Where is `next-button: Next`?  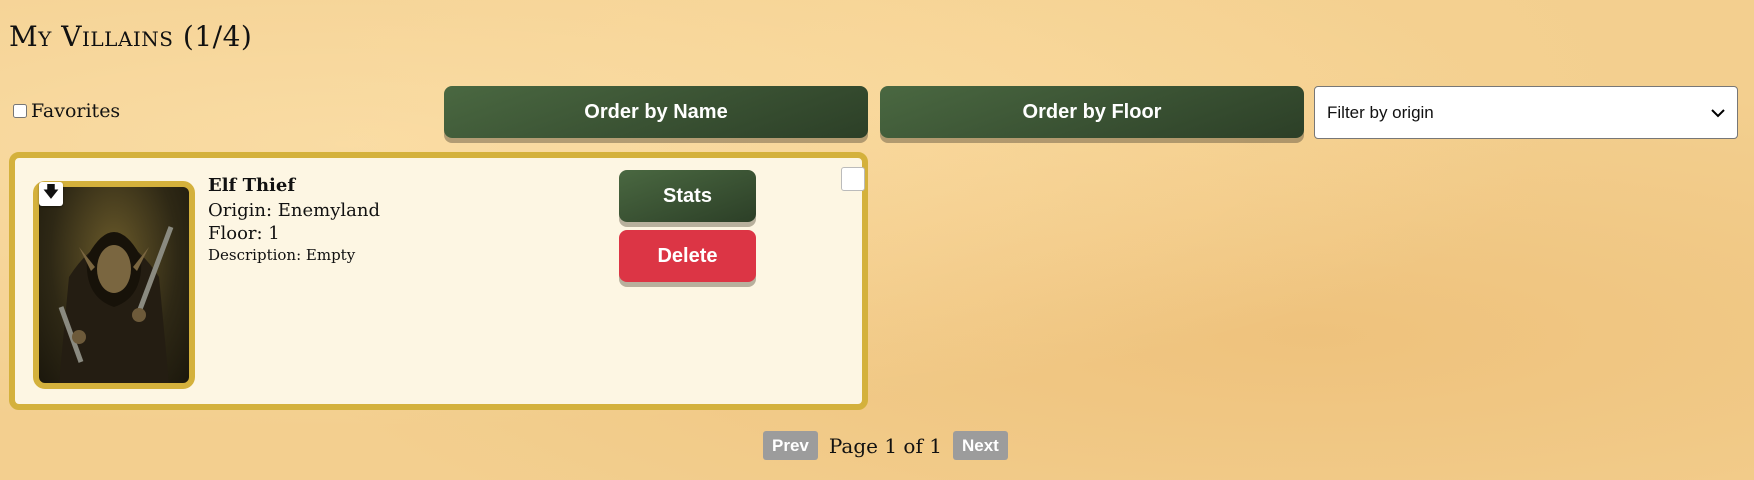
next-button: Next is located at coordinates (980, 445).